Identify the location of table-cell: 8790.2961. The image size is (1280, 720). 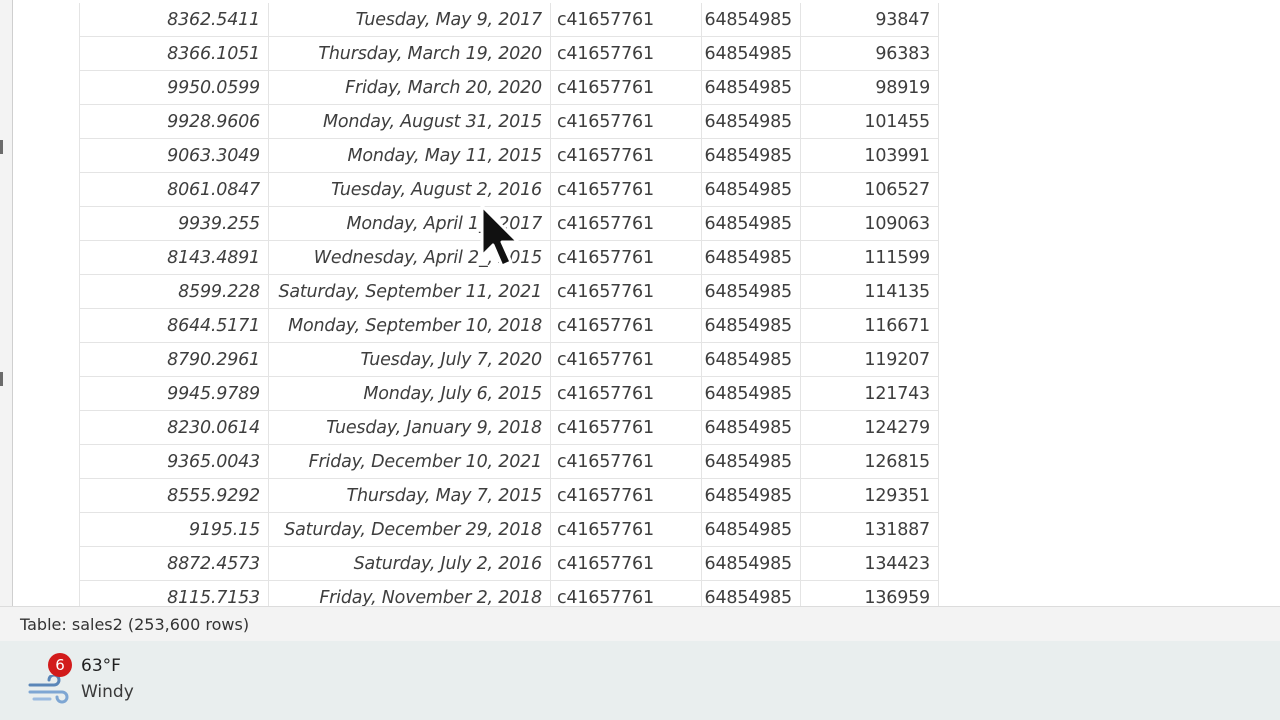
(174, 359).